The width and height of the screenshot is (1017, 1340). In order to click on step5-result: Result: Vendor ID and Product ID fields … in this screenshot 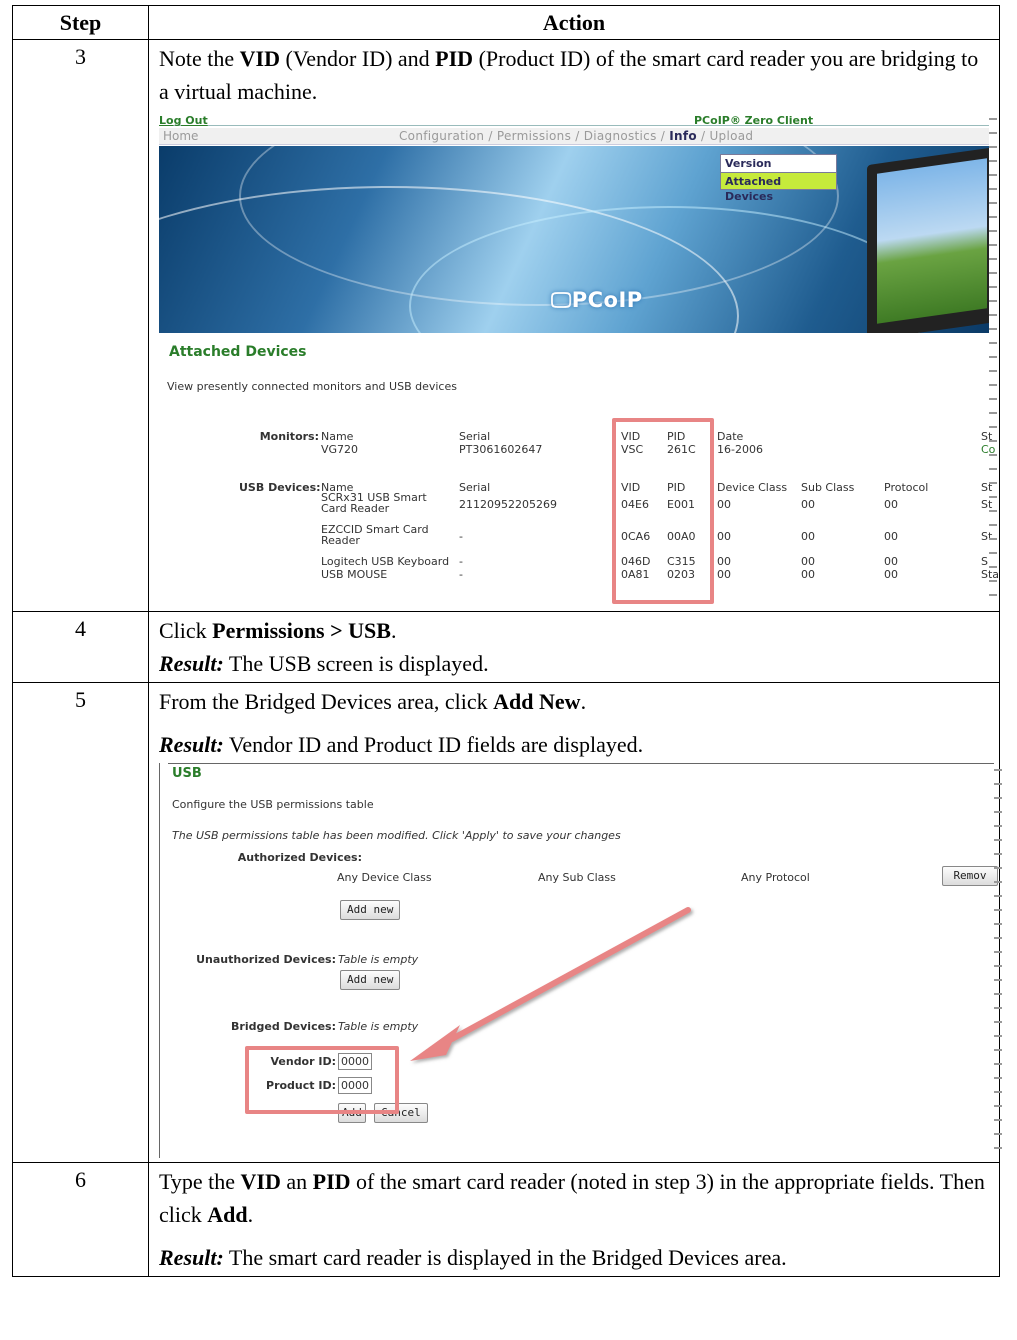, I will do `click(574, 744)`.